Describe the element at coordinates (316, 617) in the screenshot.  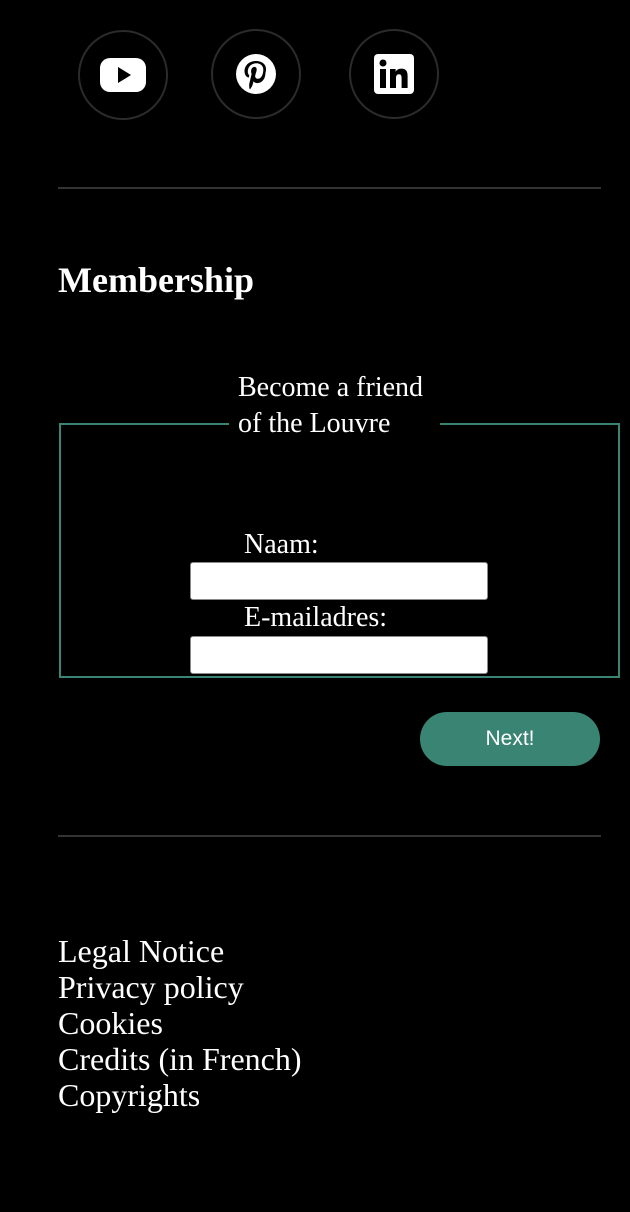
I see `email-label: E-mailadres:` at that location.